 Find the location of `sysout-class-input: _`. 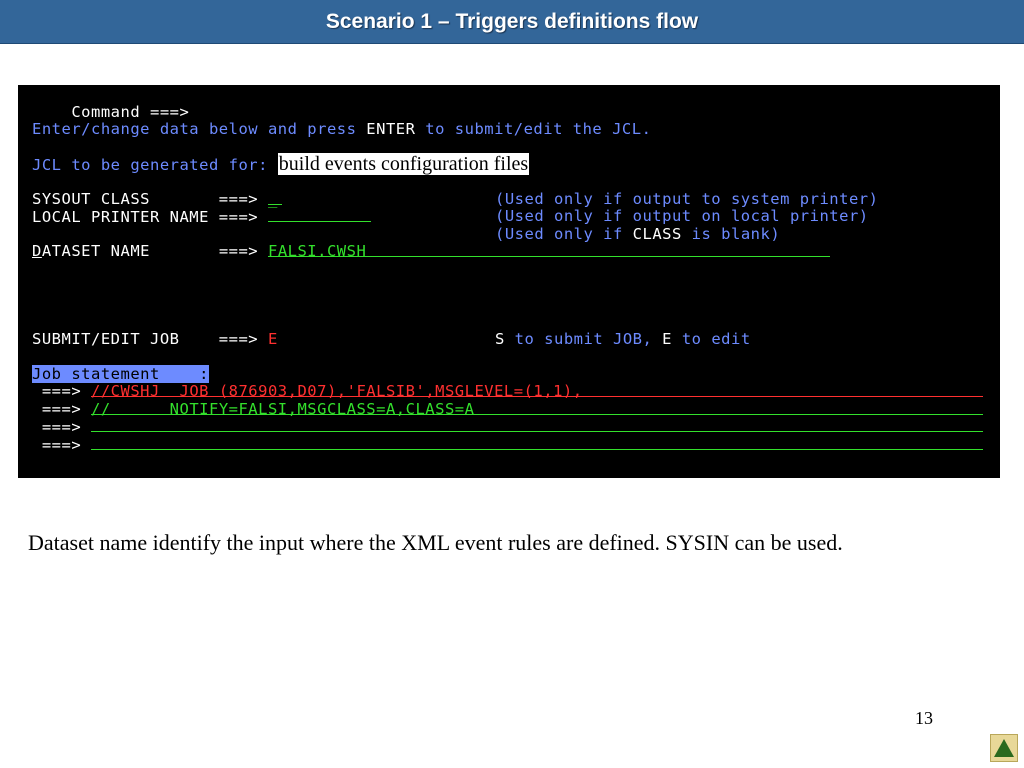

sysout-class-input: _ is located at coordinates (274, 199).